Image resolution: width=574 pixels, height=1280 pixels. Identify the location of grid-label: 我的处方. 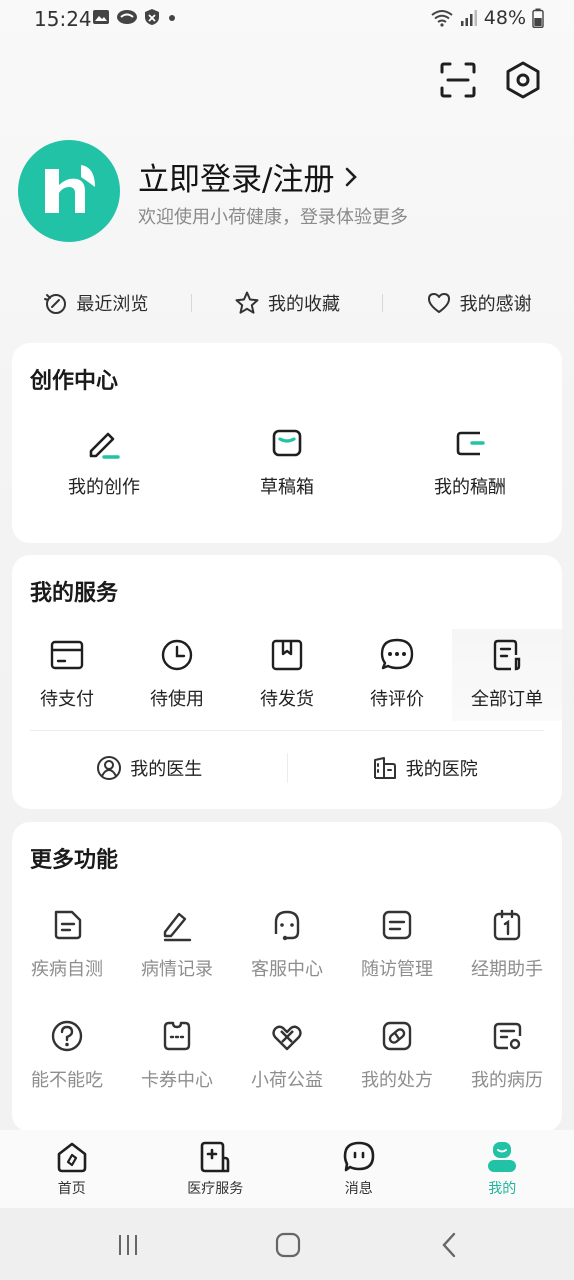
(397, 1080).